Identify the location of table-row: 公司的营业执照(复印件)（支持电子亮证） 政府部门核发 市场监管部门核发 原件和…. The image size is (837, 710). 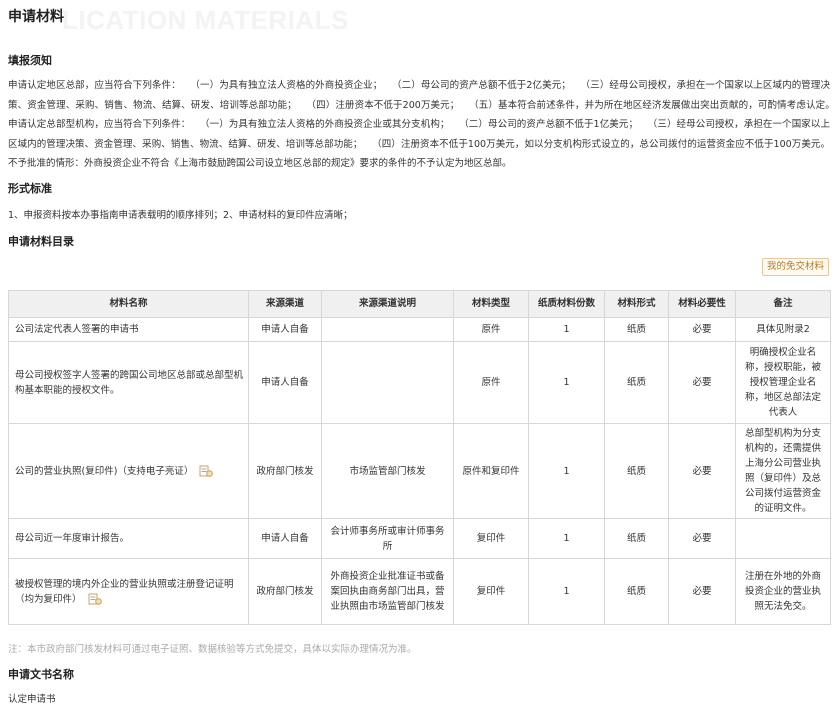
(419, 471).